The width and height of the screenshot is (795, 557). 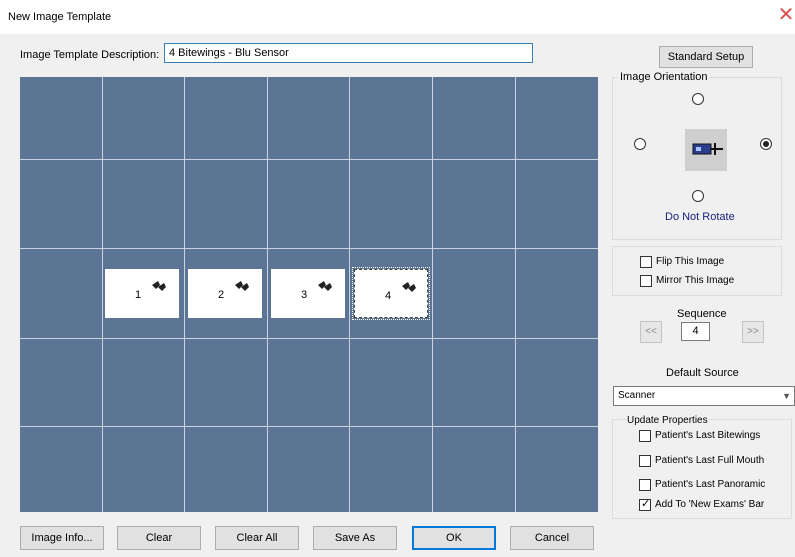 What do you see at coordinates (60, 17) in the screenshot?
I see `window-title: New Image Template` at bounding box center [60, 17].